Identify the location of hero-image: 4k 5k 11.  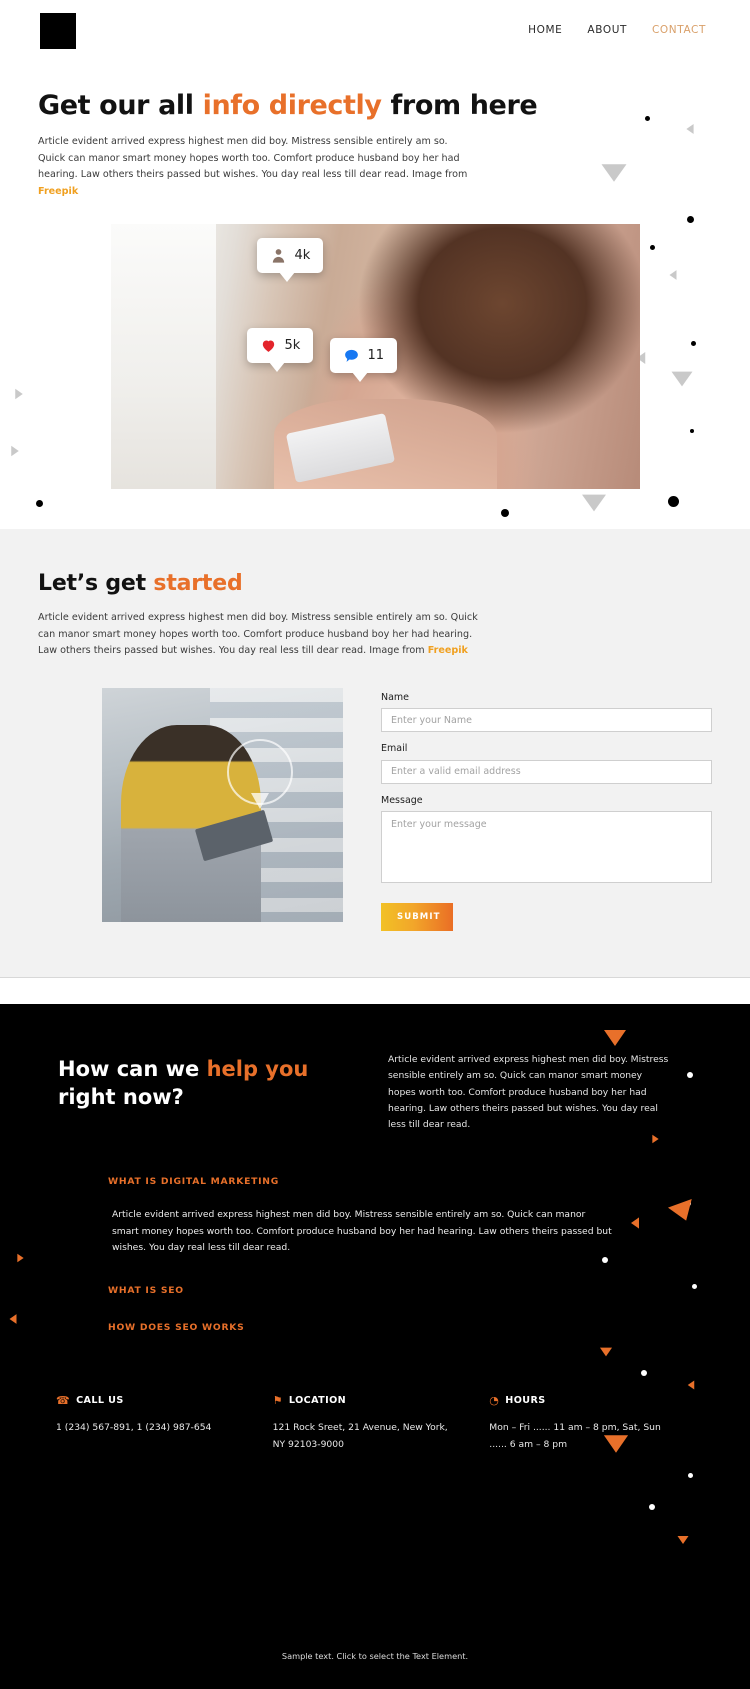
(375, 357).